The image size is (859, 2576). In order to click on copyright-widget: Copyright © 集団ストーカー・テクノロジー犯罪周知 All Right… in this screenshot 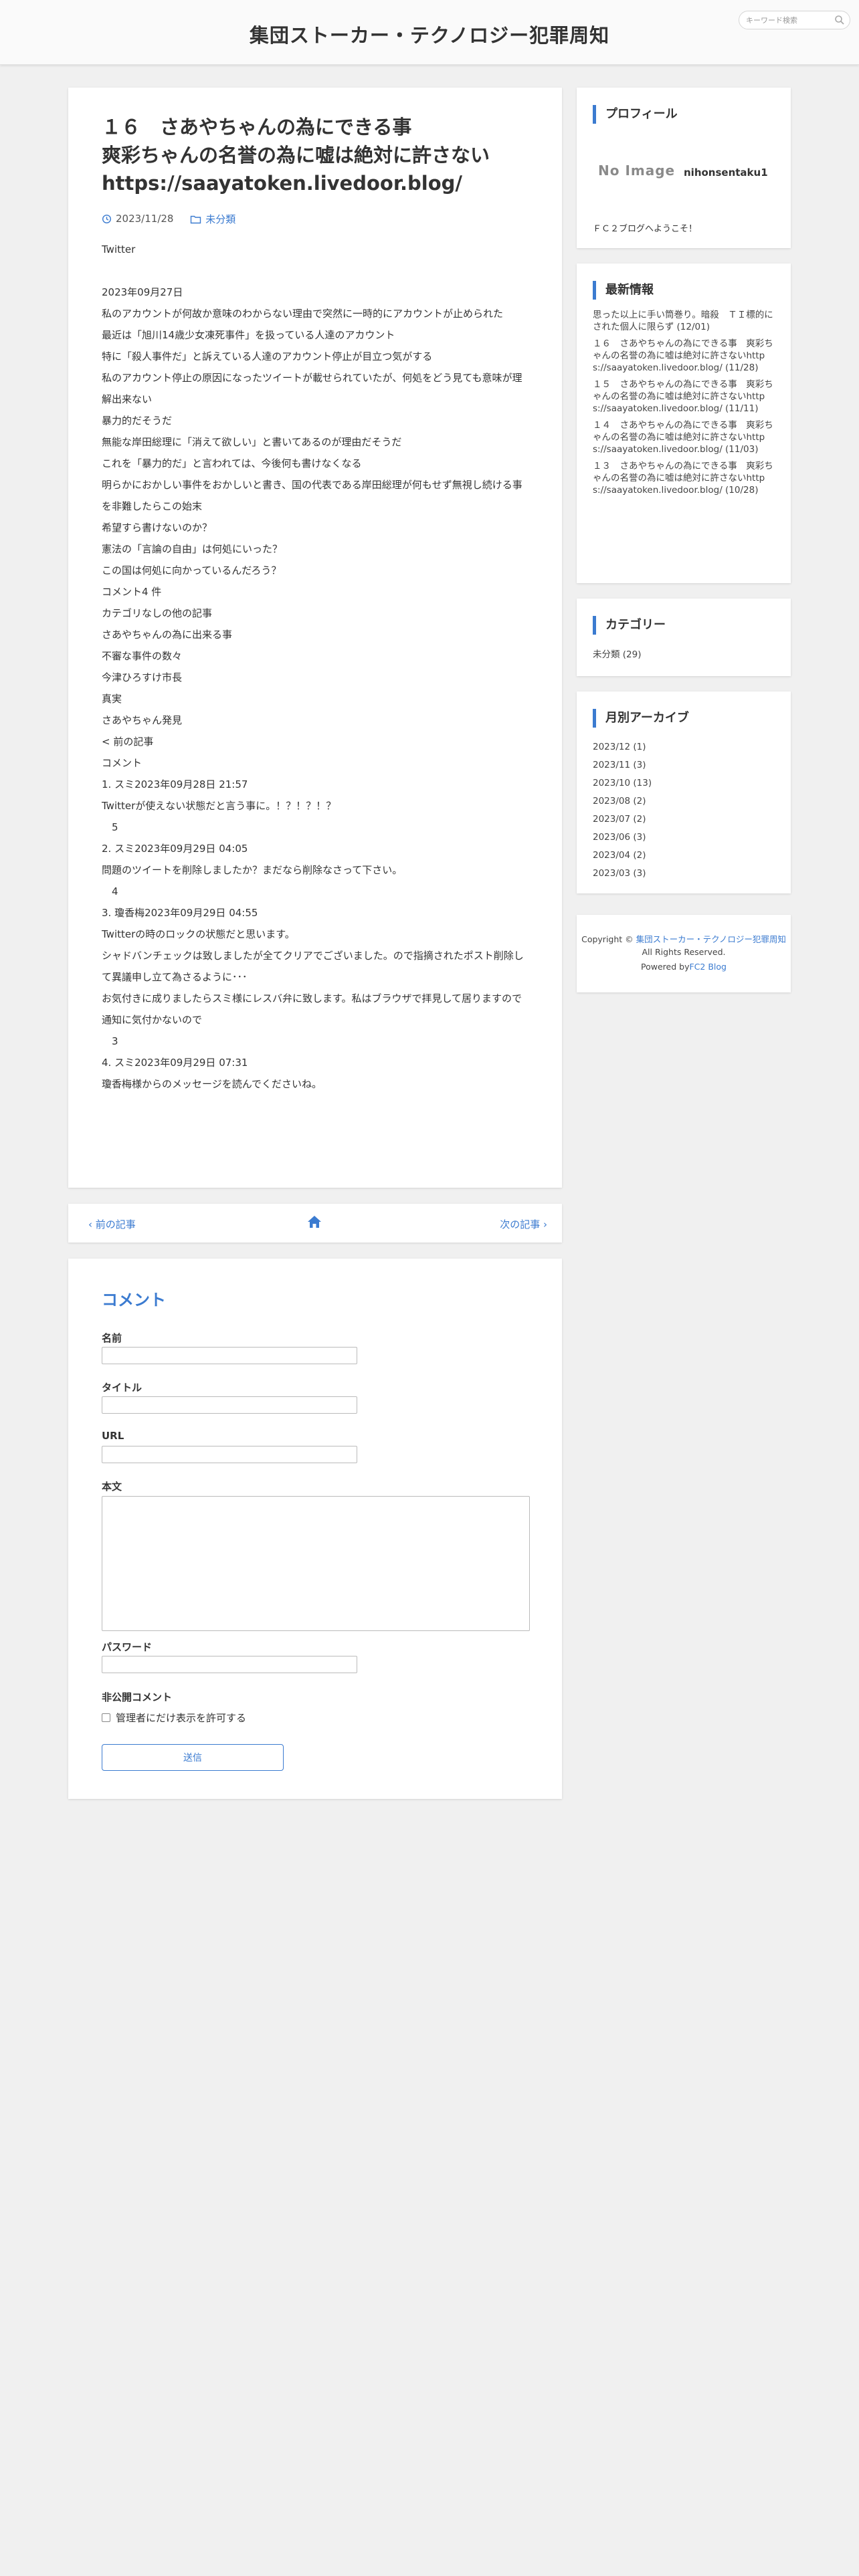, I will do `click(684, 953)`.